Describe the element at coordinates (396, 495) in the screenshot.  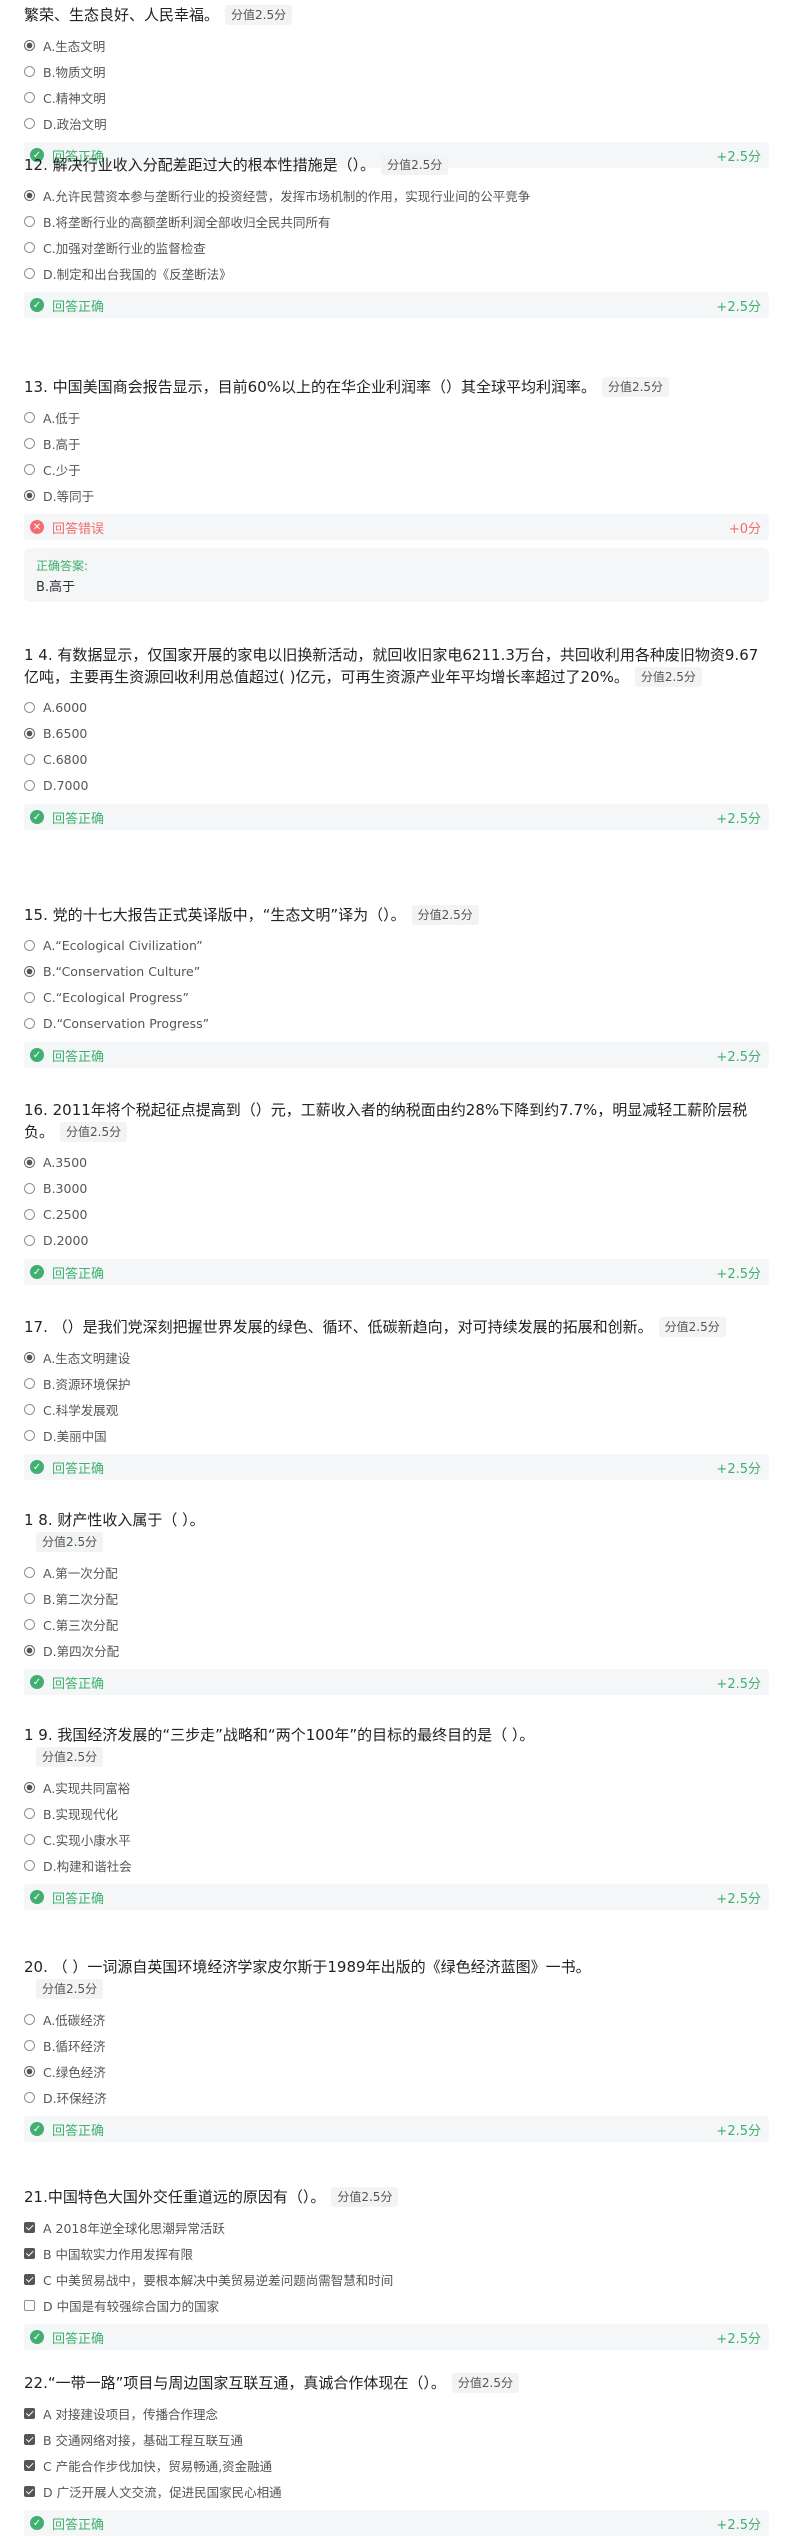
I see `option-d: D.等同于` at that location.